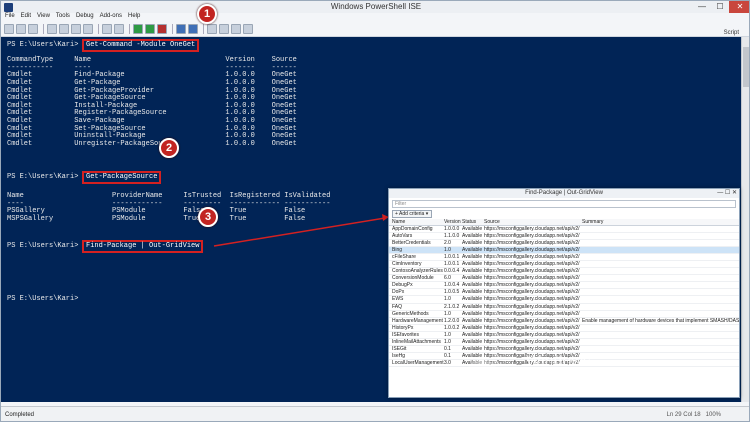  I want to click on scrollbar-thumb, so click(746, 67).